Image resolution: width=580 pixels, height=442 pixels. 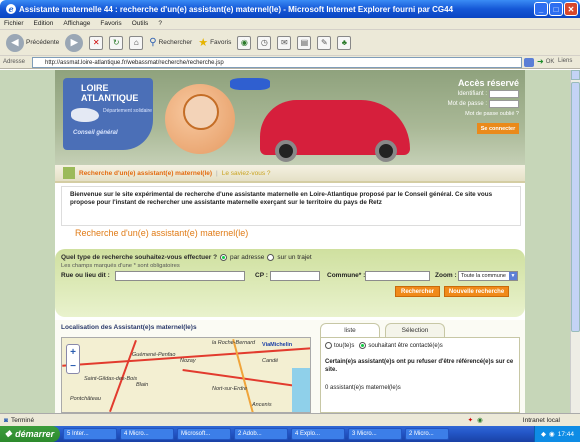 I want to click on login-input, so click(x=504, y=94).